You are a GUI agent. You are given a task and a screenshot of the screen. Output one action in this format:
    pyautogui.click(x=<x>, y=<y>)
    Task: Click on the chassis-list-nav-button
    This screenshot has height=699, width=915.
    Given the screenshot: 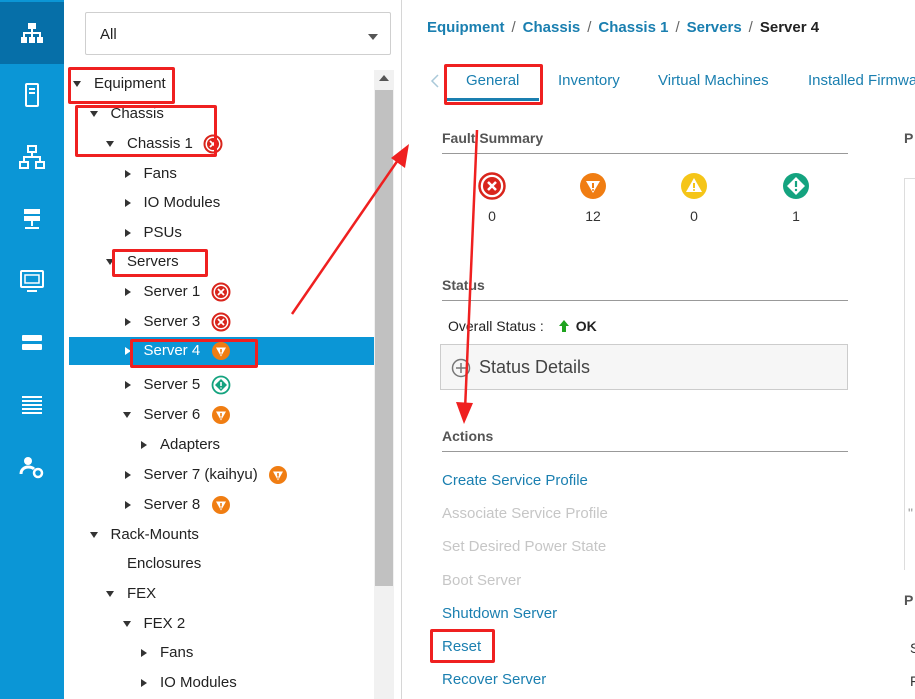 What is the action you would take?
    pyautogui.click(x=32, y=405)
    